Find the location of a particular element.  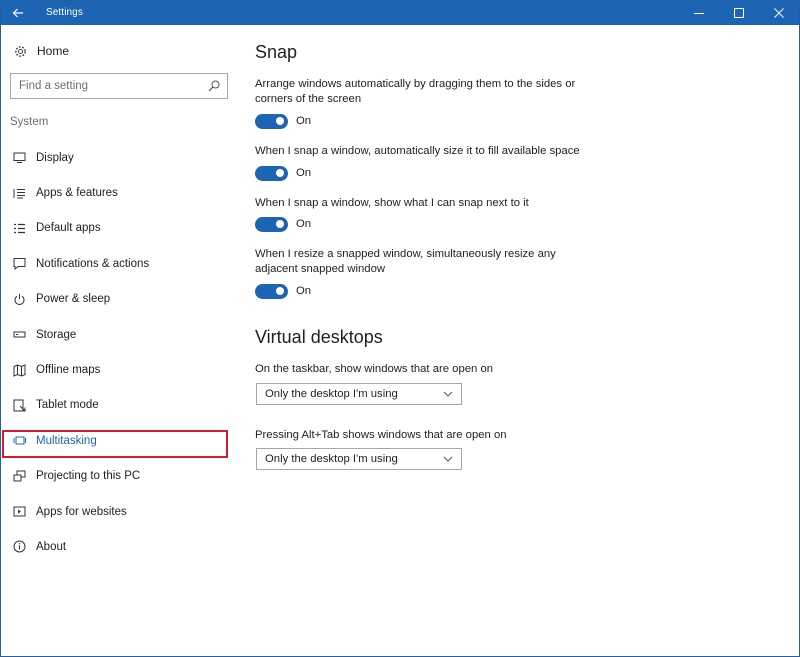

gear-icon is located at coordinates (20, 51).